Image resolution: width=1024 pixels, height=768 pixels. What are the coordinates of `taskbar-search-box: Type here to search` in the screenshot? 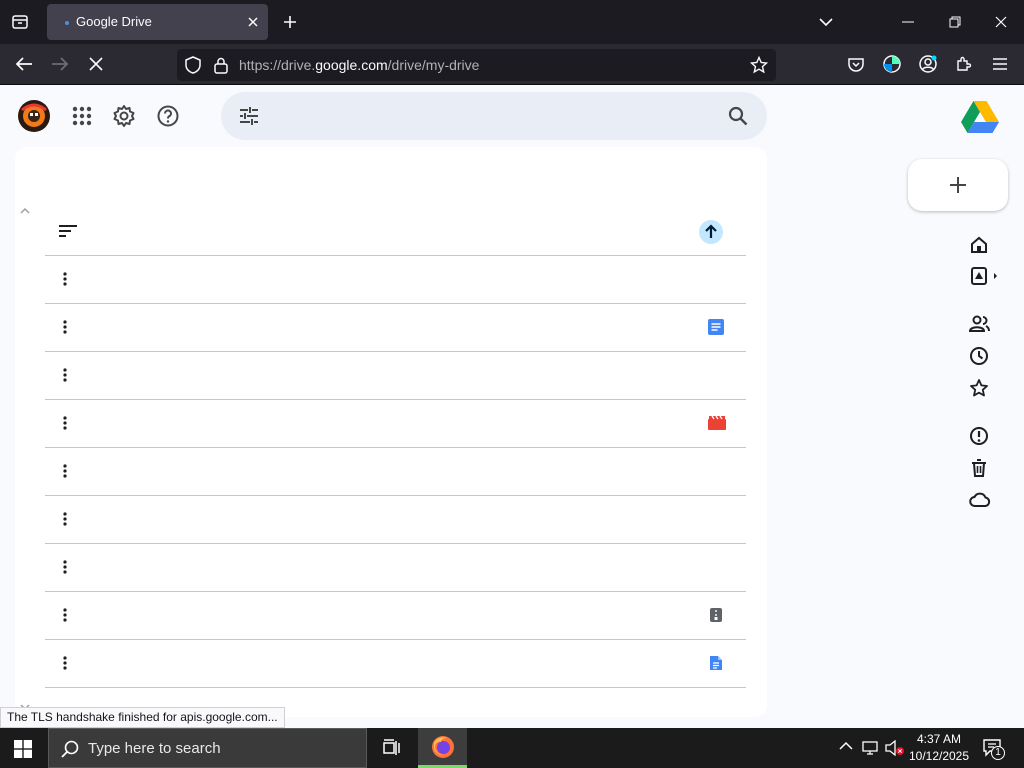 It's located at (207, 748).